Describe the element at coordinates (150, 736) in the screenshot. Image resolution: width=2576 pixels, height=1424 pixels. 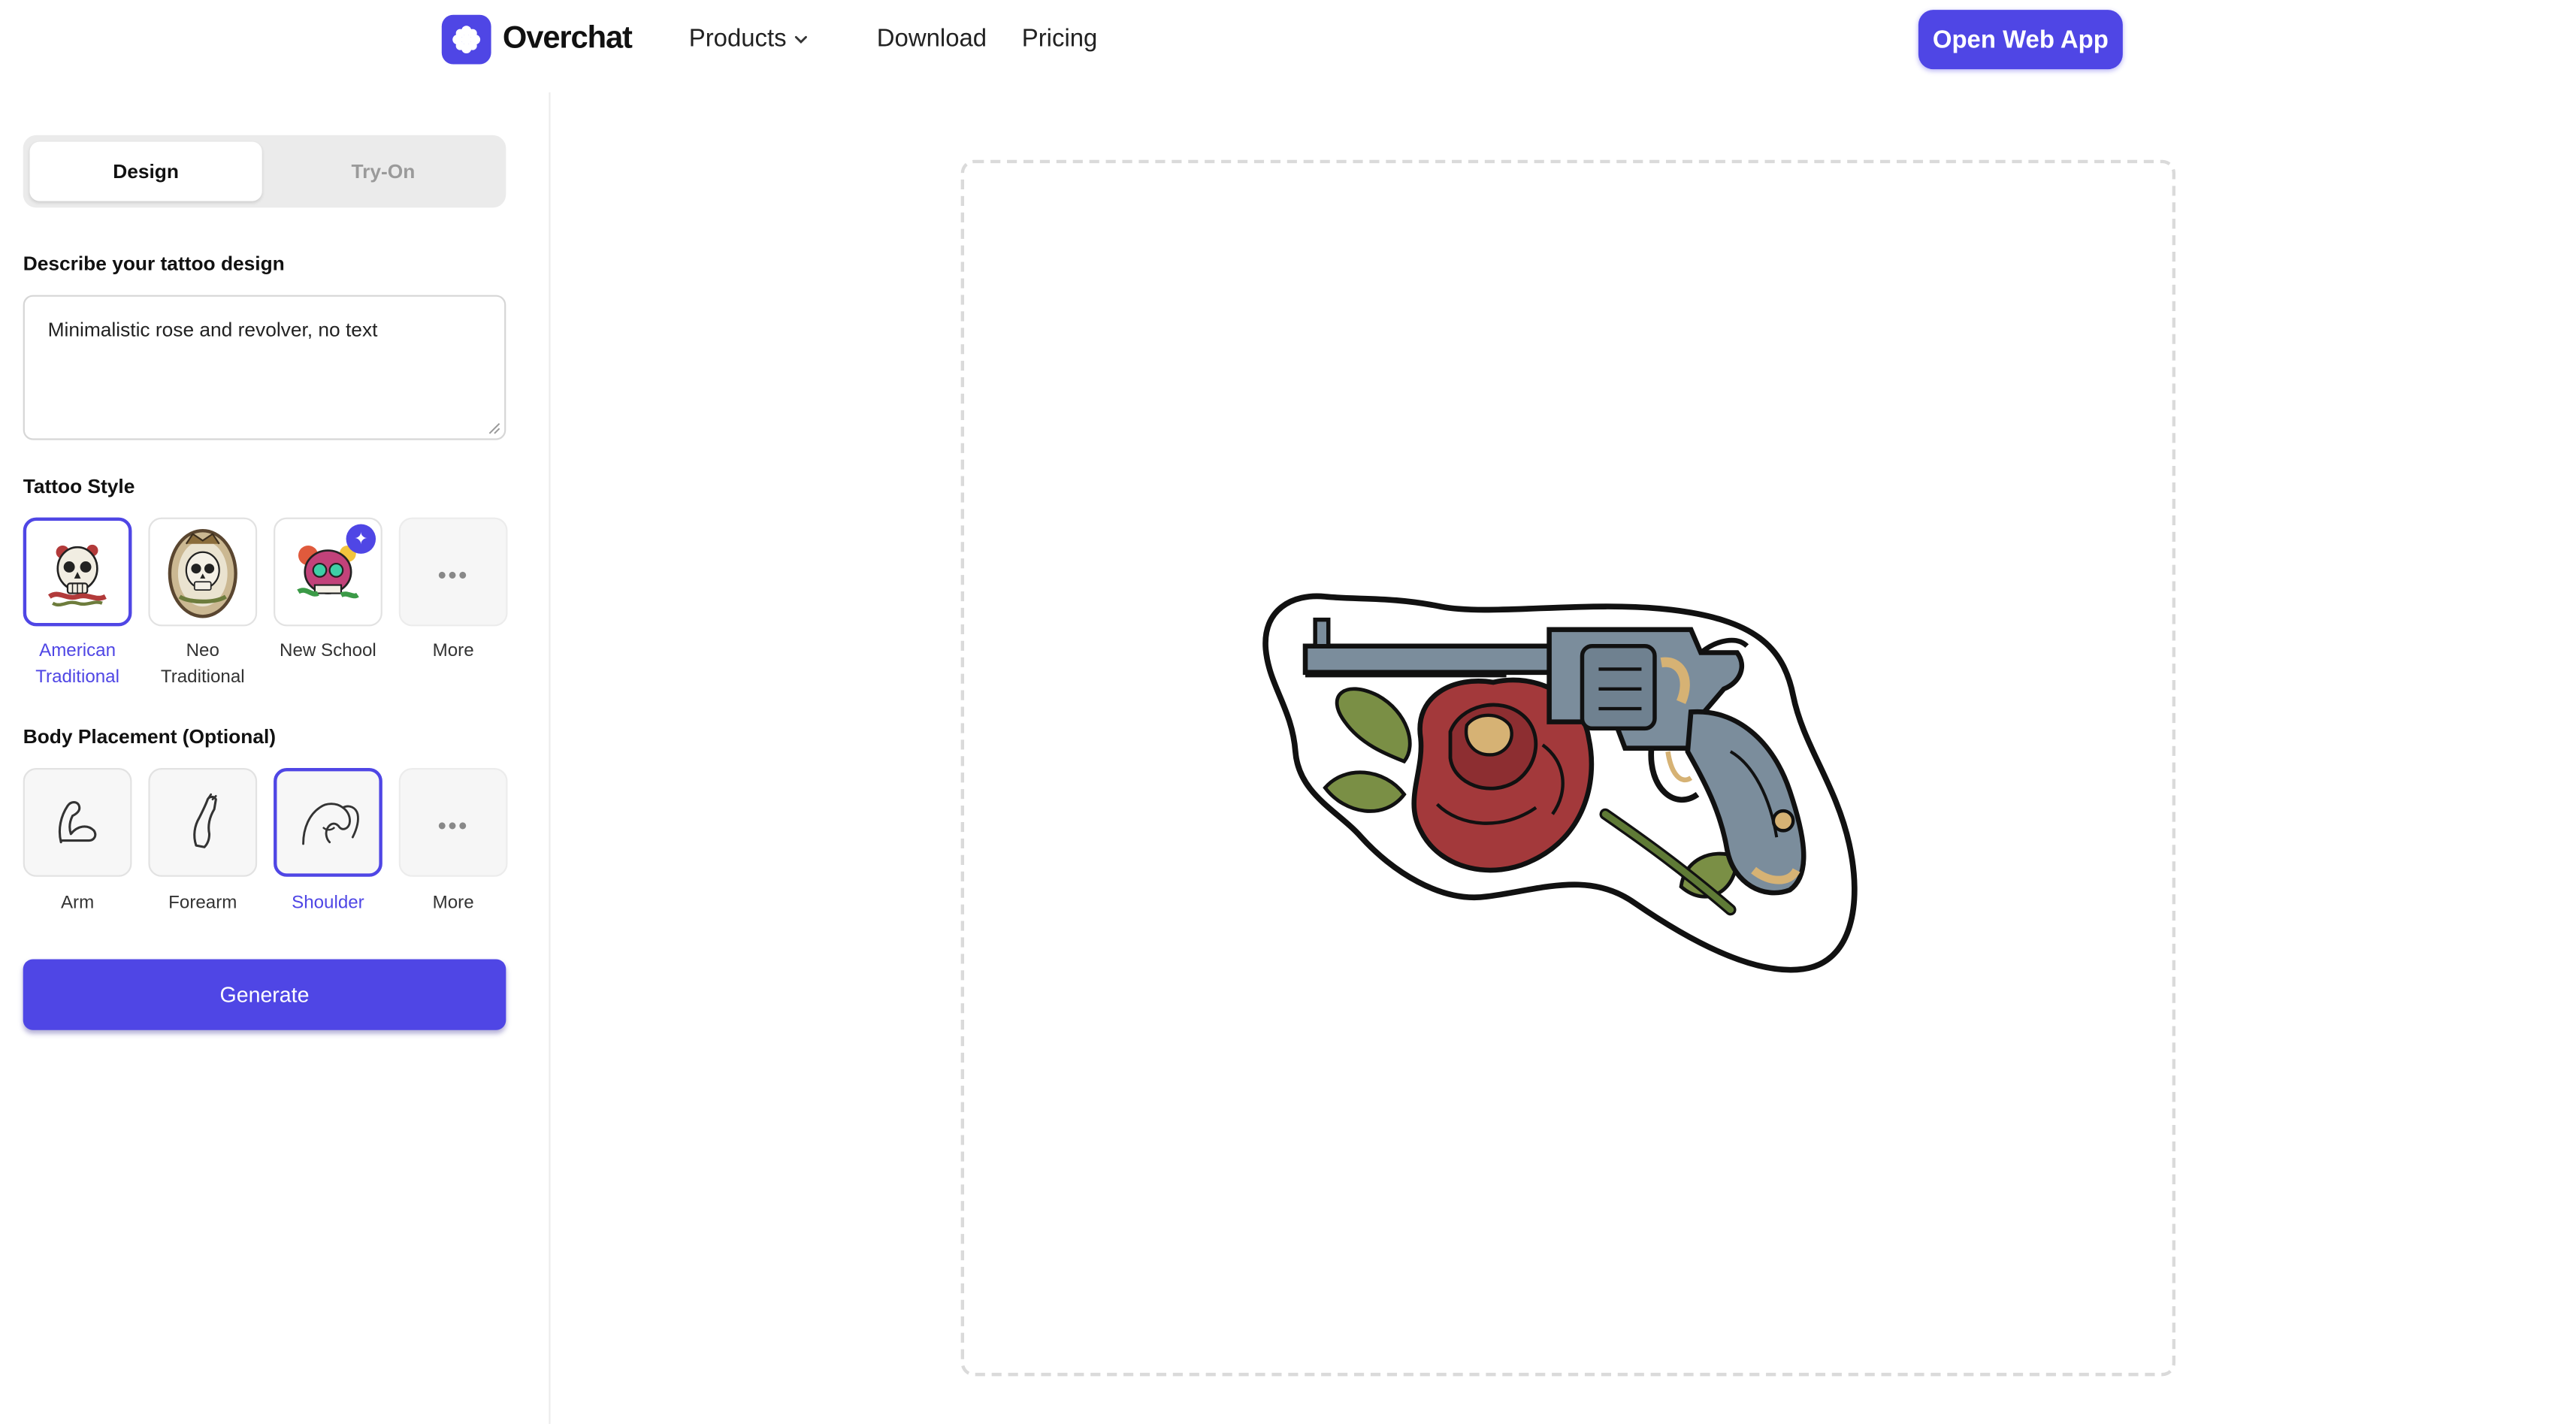
I see `placement-label: Body Placement (Optional)` at that location.